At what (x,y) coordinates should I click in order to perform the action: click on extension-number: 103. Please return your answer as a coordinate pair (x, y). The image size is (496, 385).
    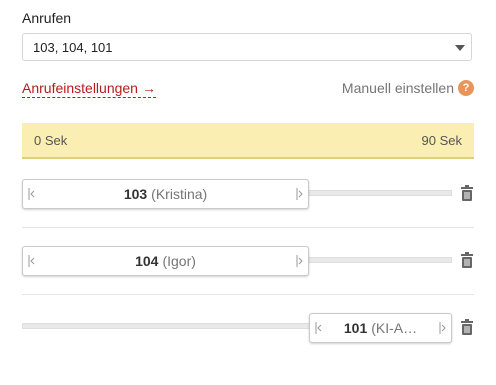
    Looking at the image, I should click on (135, 194).